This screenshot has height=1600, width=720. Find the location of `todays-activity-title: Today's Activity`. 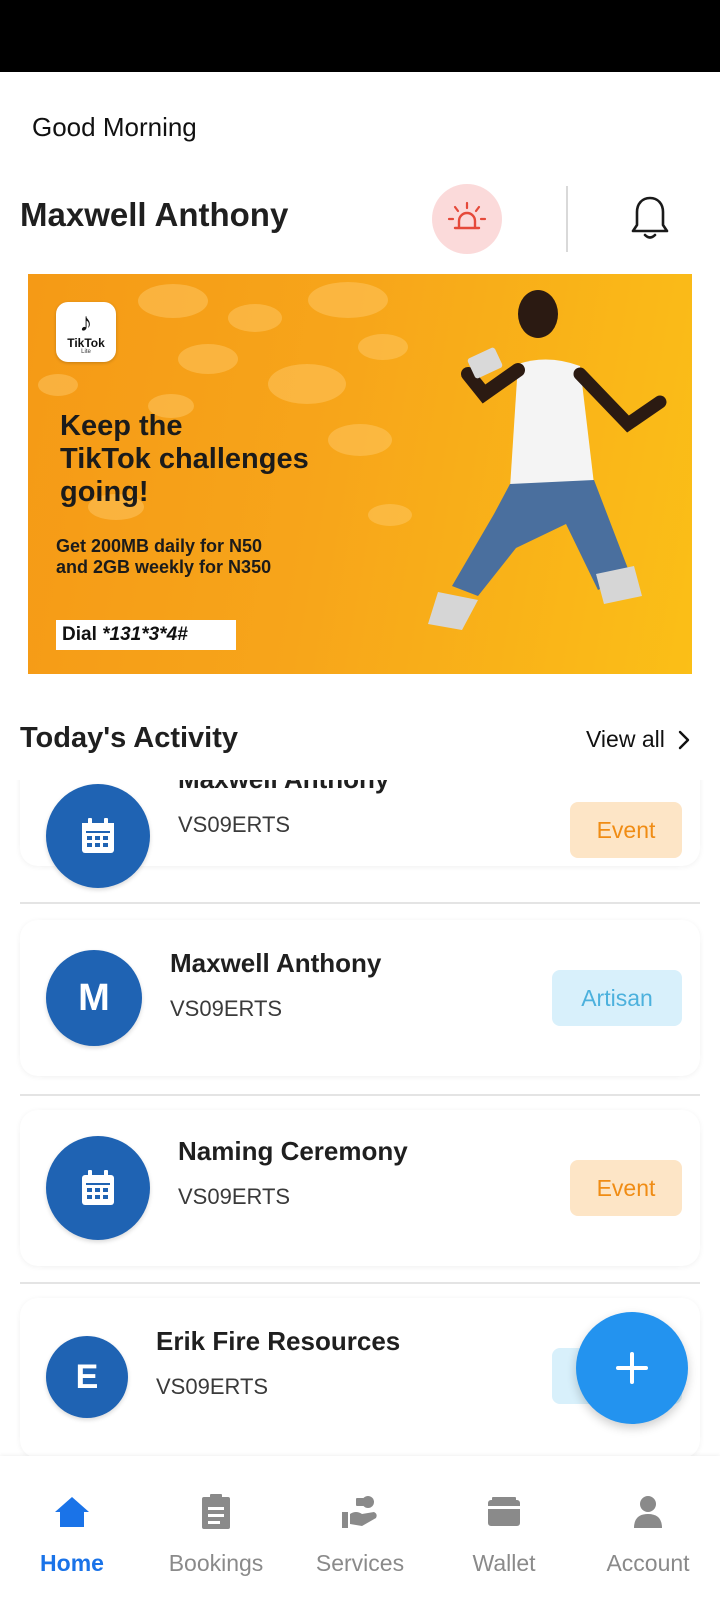

todays-activity-title: Today's Activity is located at coordinates (129, 738).